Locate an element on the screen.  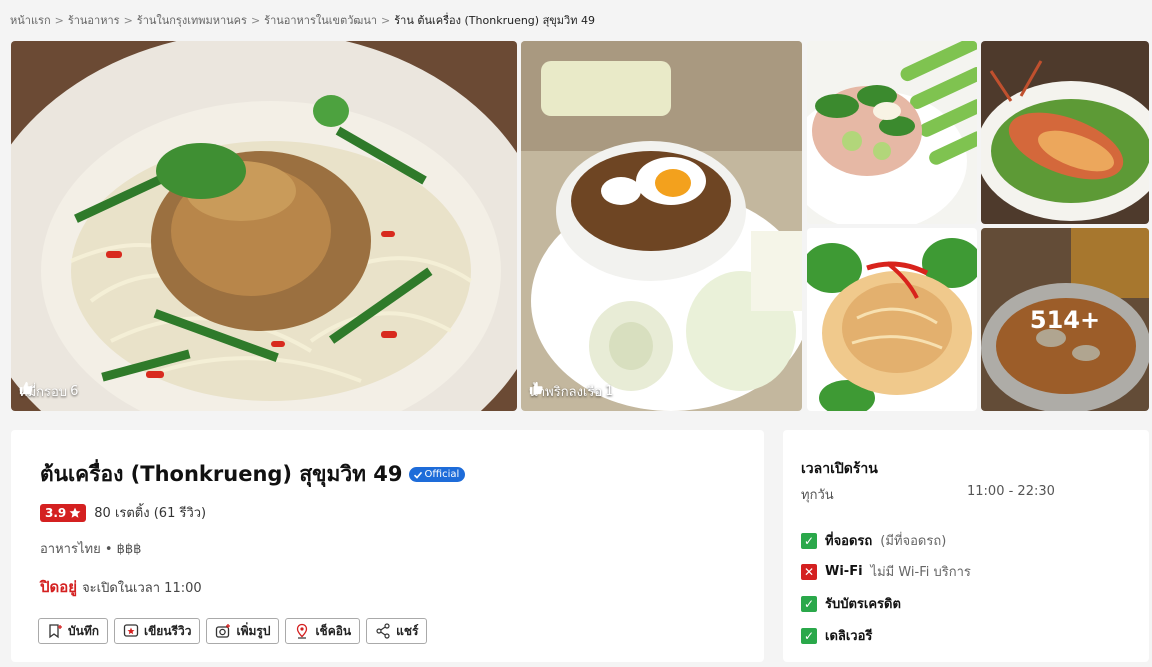
official-badge: Official is located at coordinates (437, 474).